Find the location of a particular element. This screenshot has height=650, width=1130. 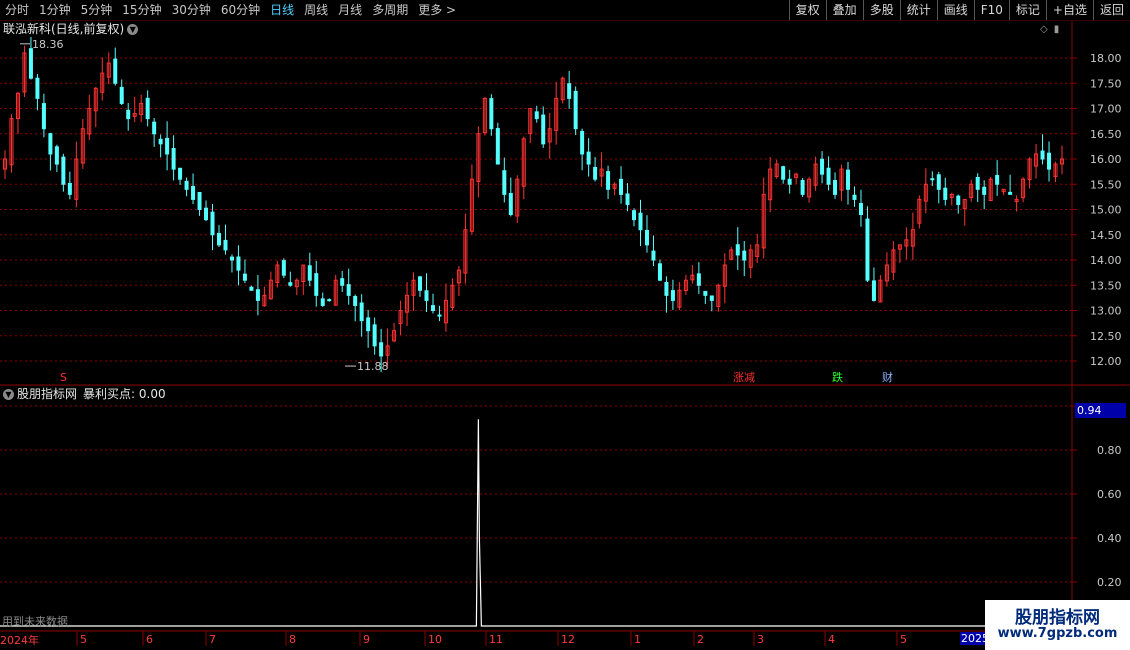

indicator-axis-label: 0.80 is located at coordinates (1109, 450).